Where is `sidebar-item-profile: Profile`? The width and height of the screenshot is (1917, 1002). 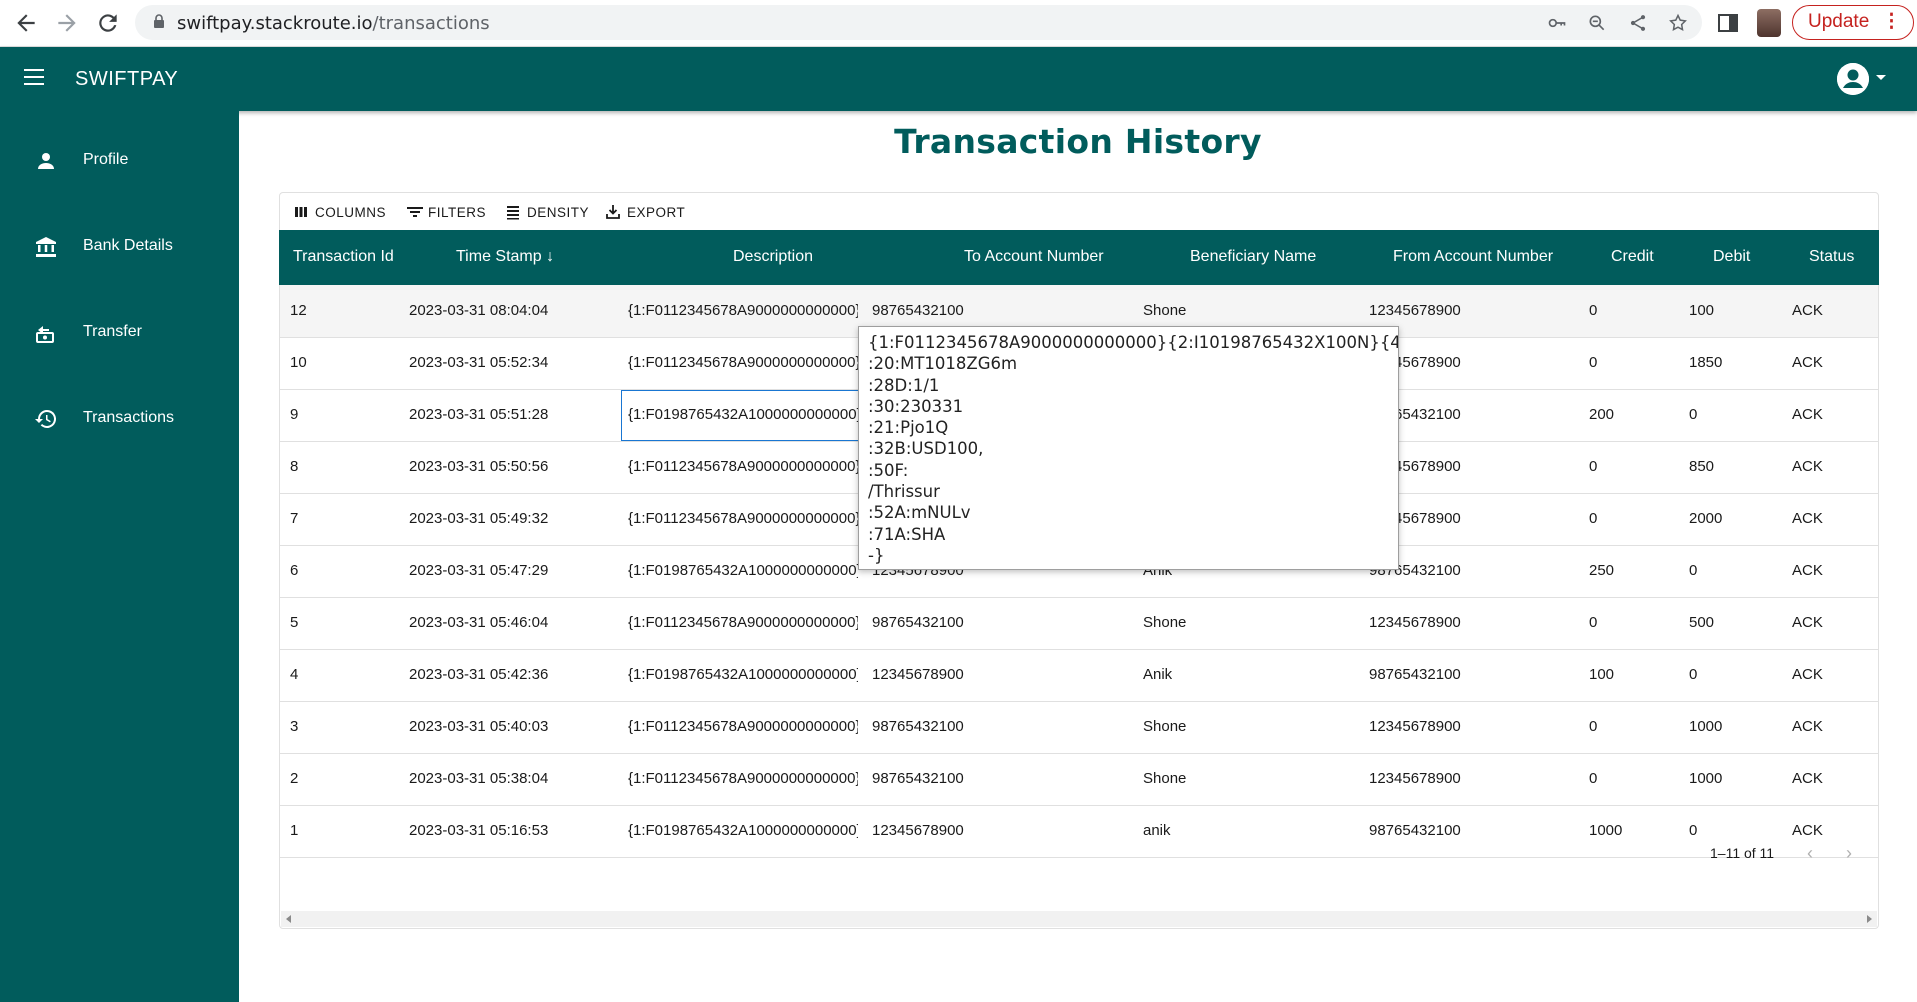 sidebar-item-profile: Profile is located at coordinates (119, 161).